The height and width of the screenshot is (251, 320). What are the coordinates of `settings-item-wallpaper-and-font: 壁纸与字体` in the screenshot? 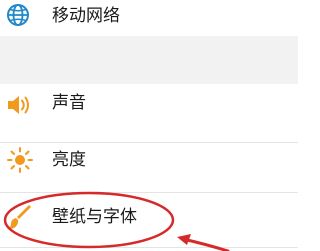 It's located at (149, 218).